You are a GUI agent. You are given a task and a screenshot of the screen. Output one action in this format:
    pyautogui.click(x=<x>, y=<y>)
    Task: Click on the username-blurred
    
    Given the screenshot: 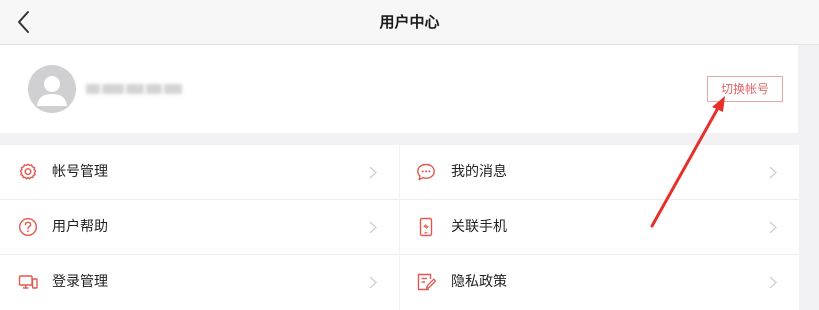 What is the action you would take?
    pyautogui.click(x=135, y=89)
    